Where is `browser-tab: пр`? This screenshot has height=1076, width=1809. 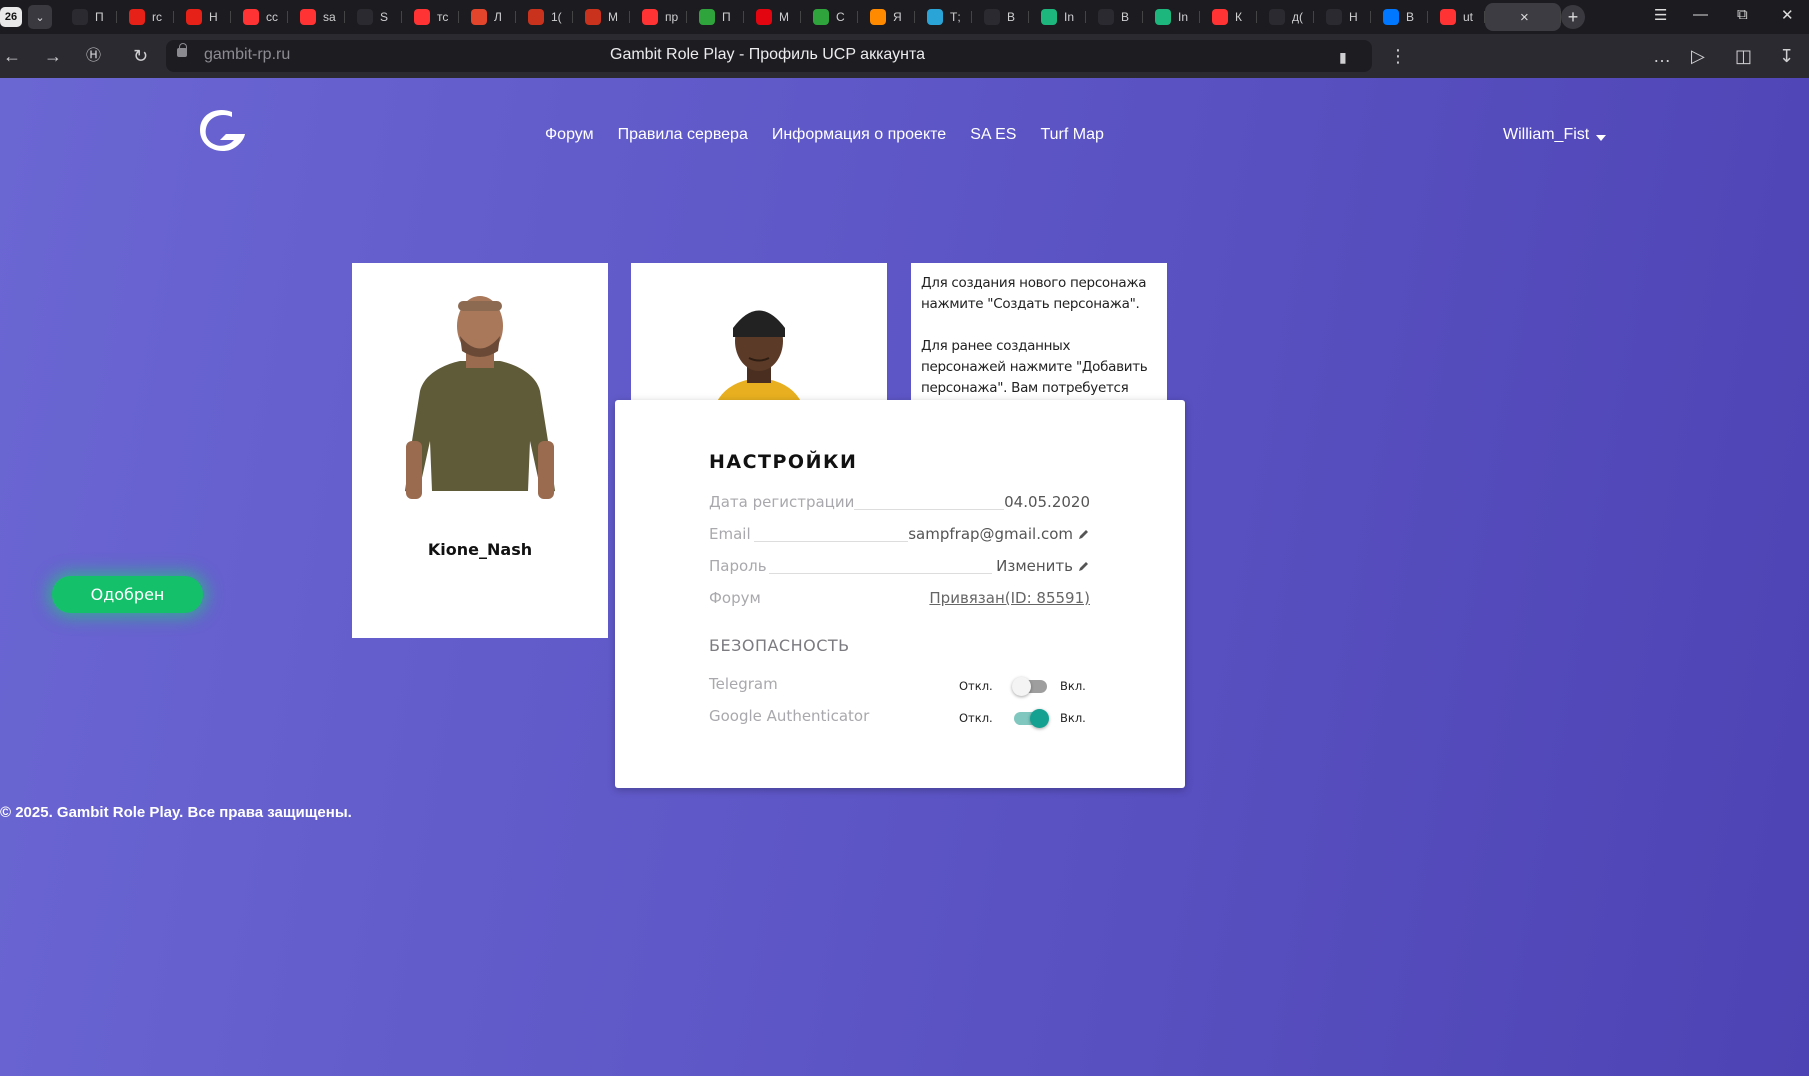 browser-tab: пр is located at coordinates (658, 17).